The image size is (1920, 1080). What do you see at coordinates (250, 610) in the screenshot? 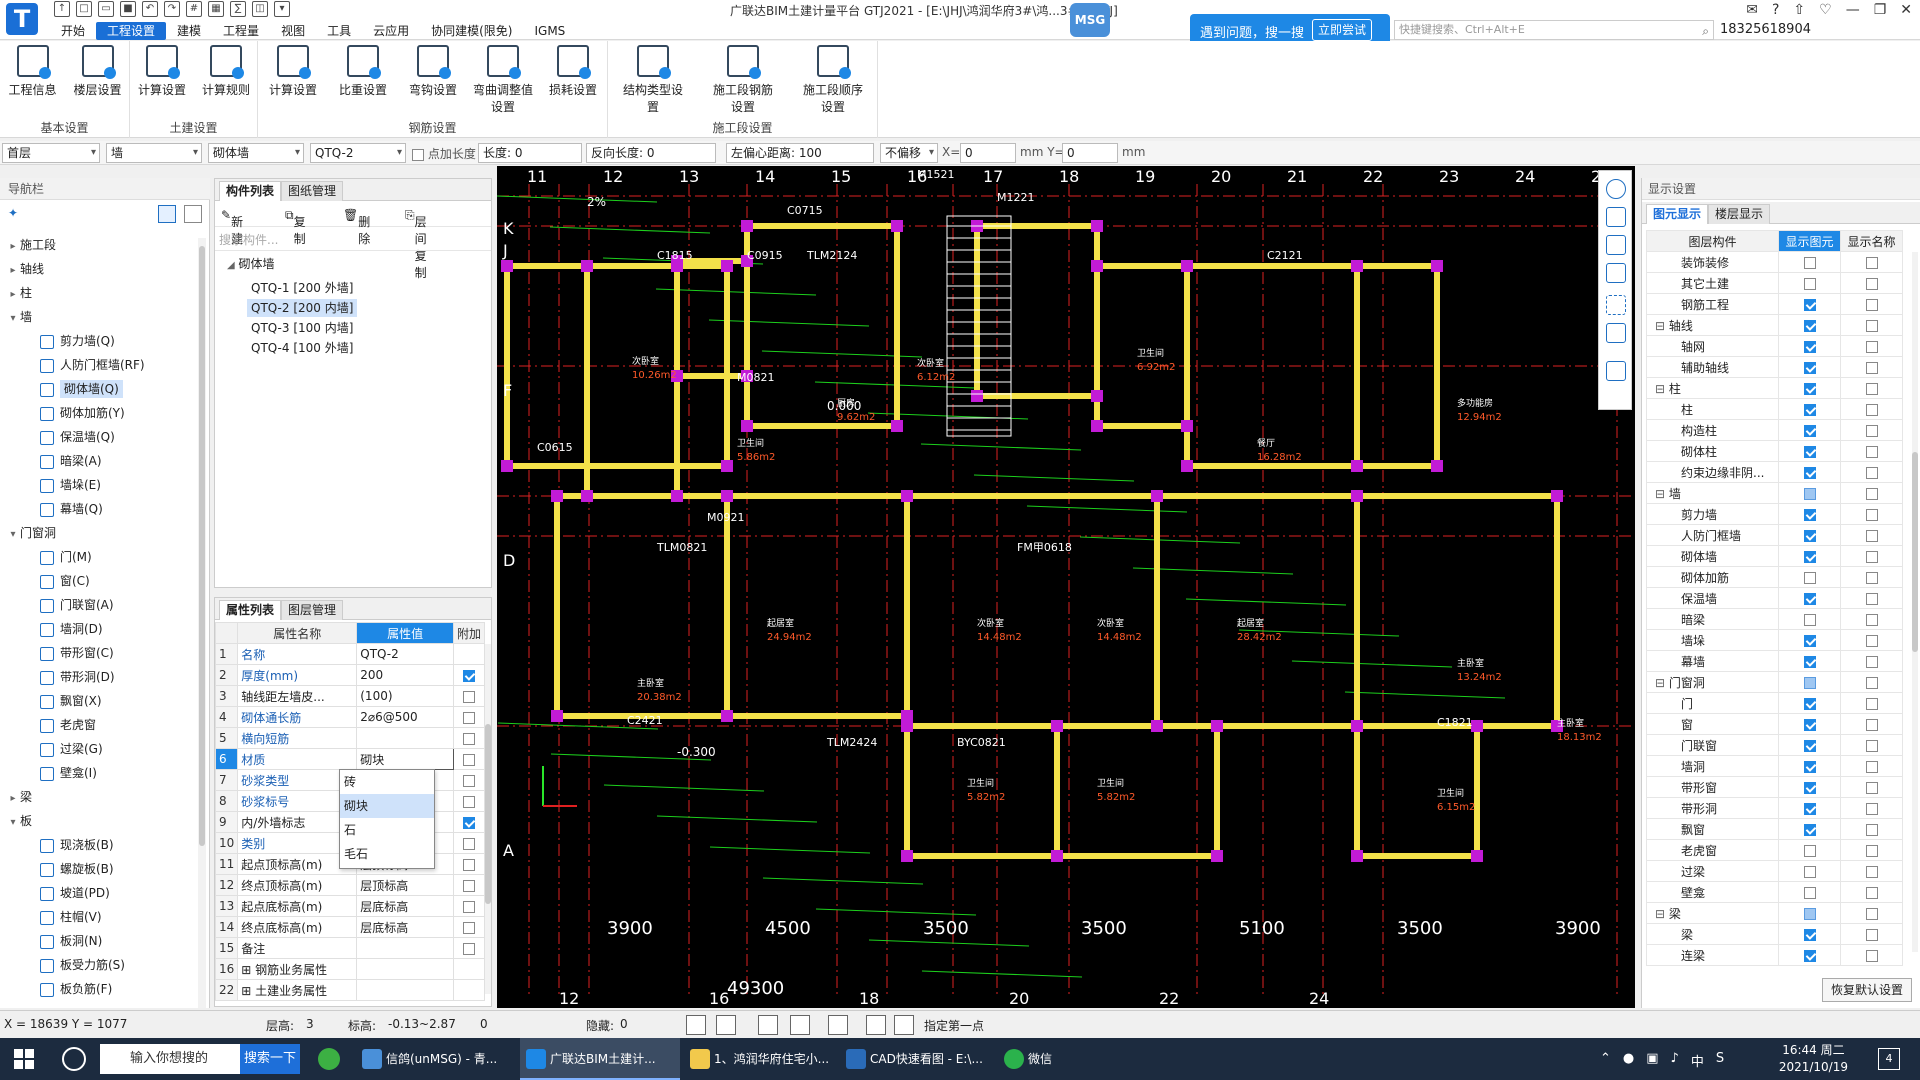
I see `tab-property-list: 属性列表` at bounding box center [250, 610].